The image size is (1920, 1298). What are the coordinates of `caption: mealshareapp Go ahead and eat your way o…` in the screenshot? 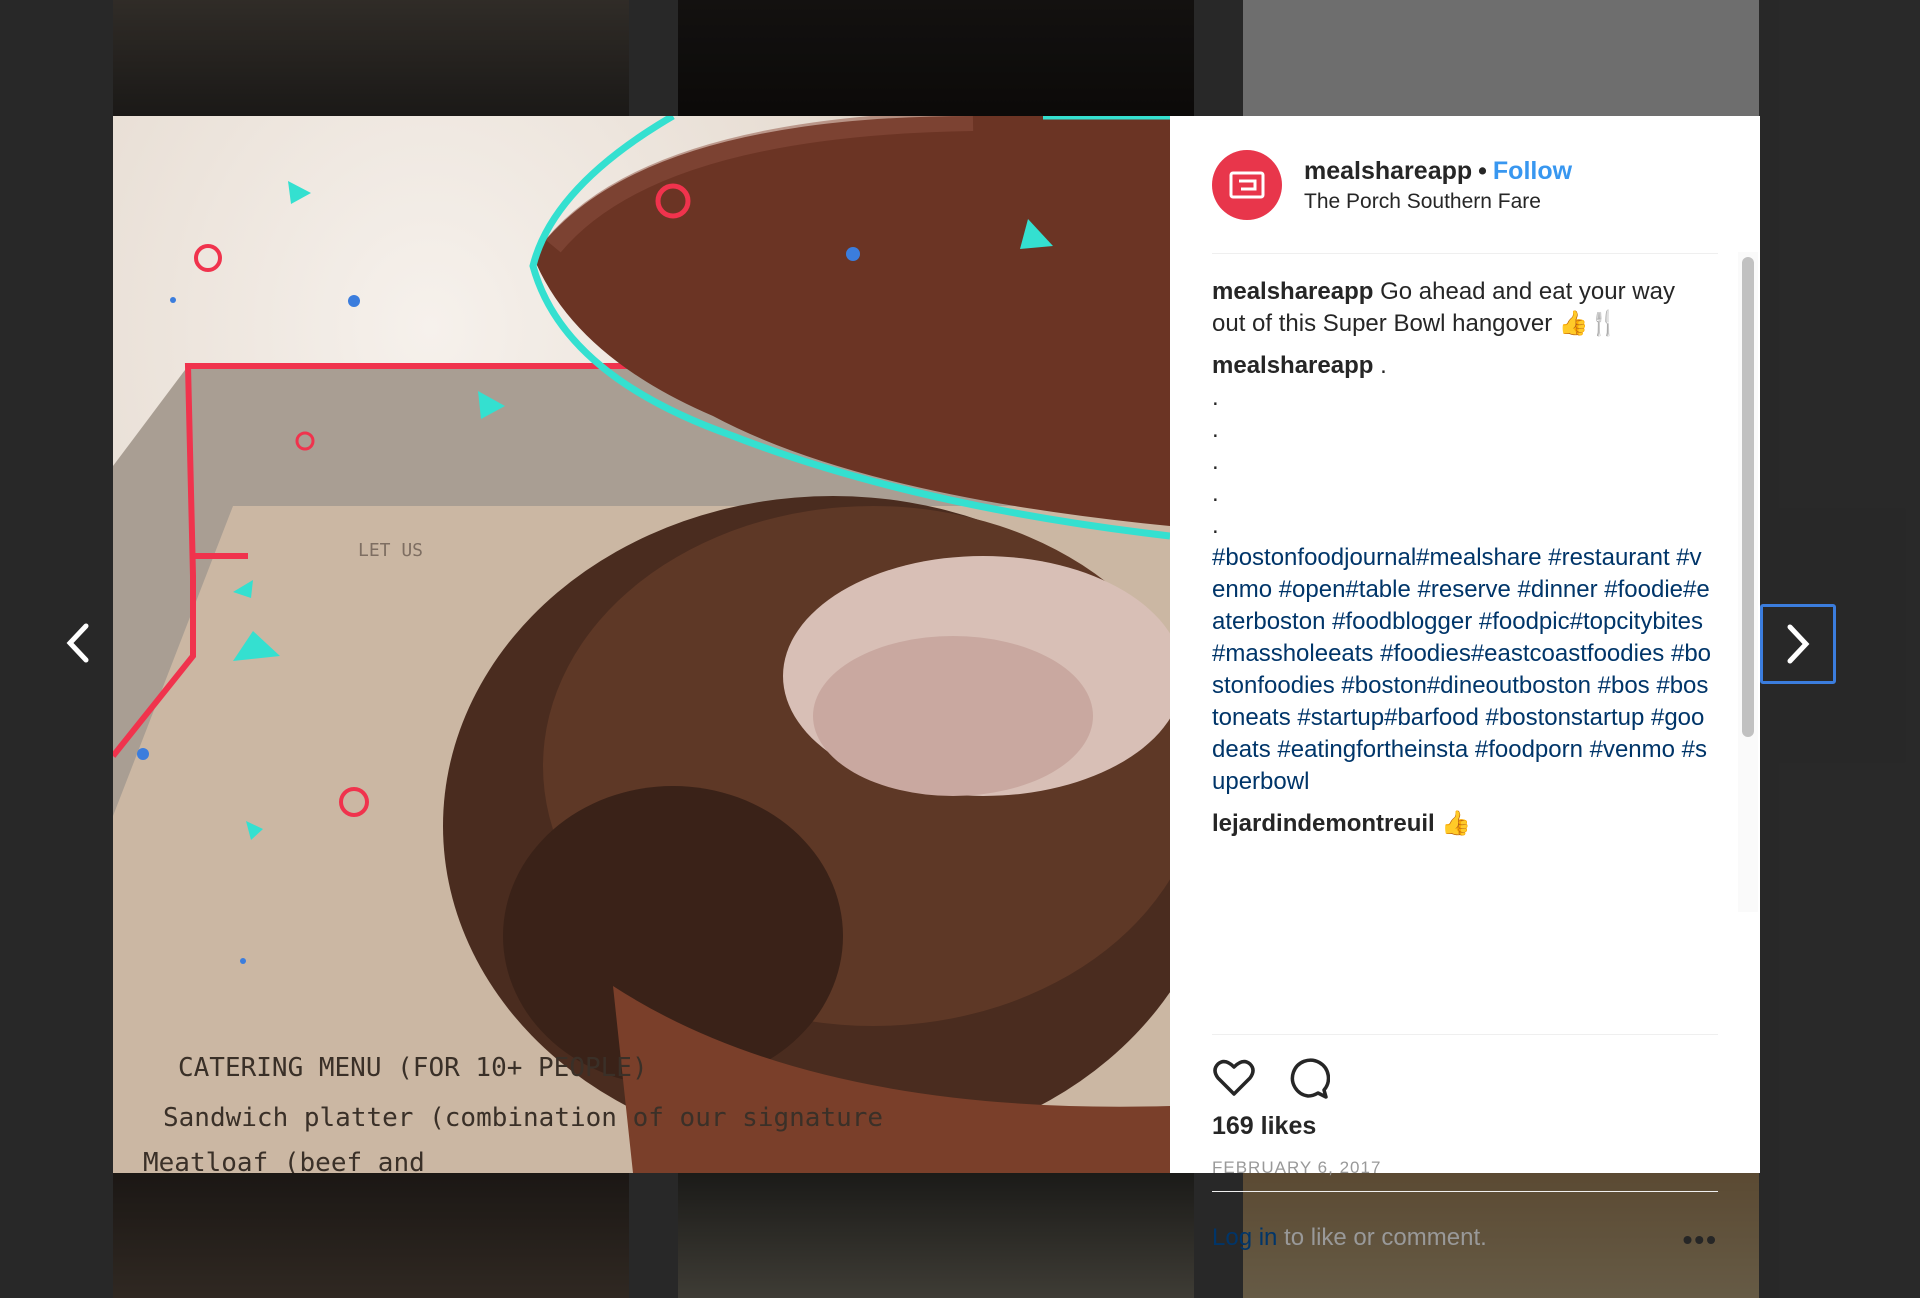 It's located at (1462, 308).